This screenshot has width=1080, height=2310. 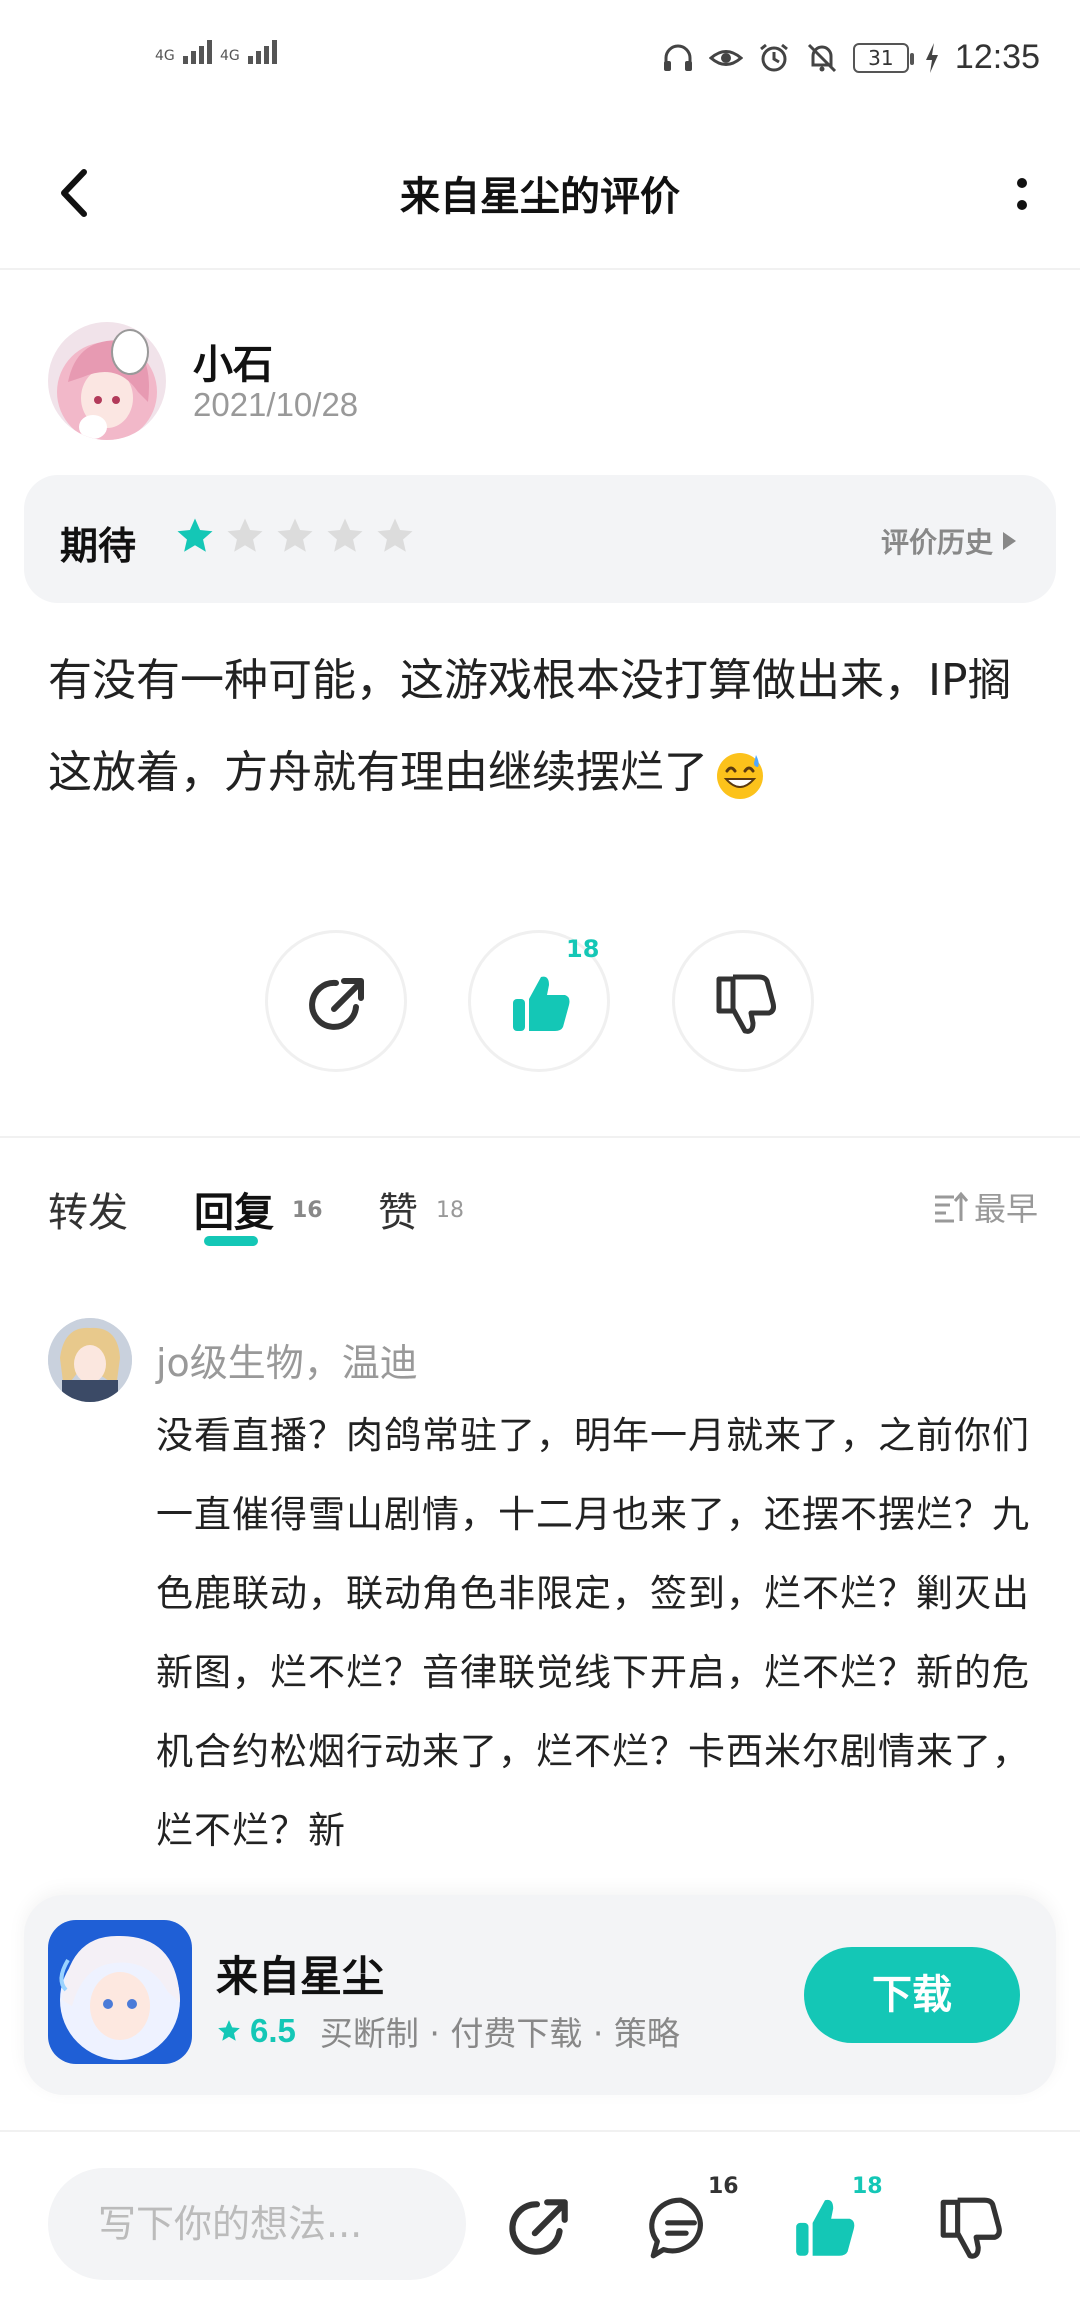 I want to click on eye-icon, so click(x=725, y=57).